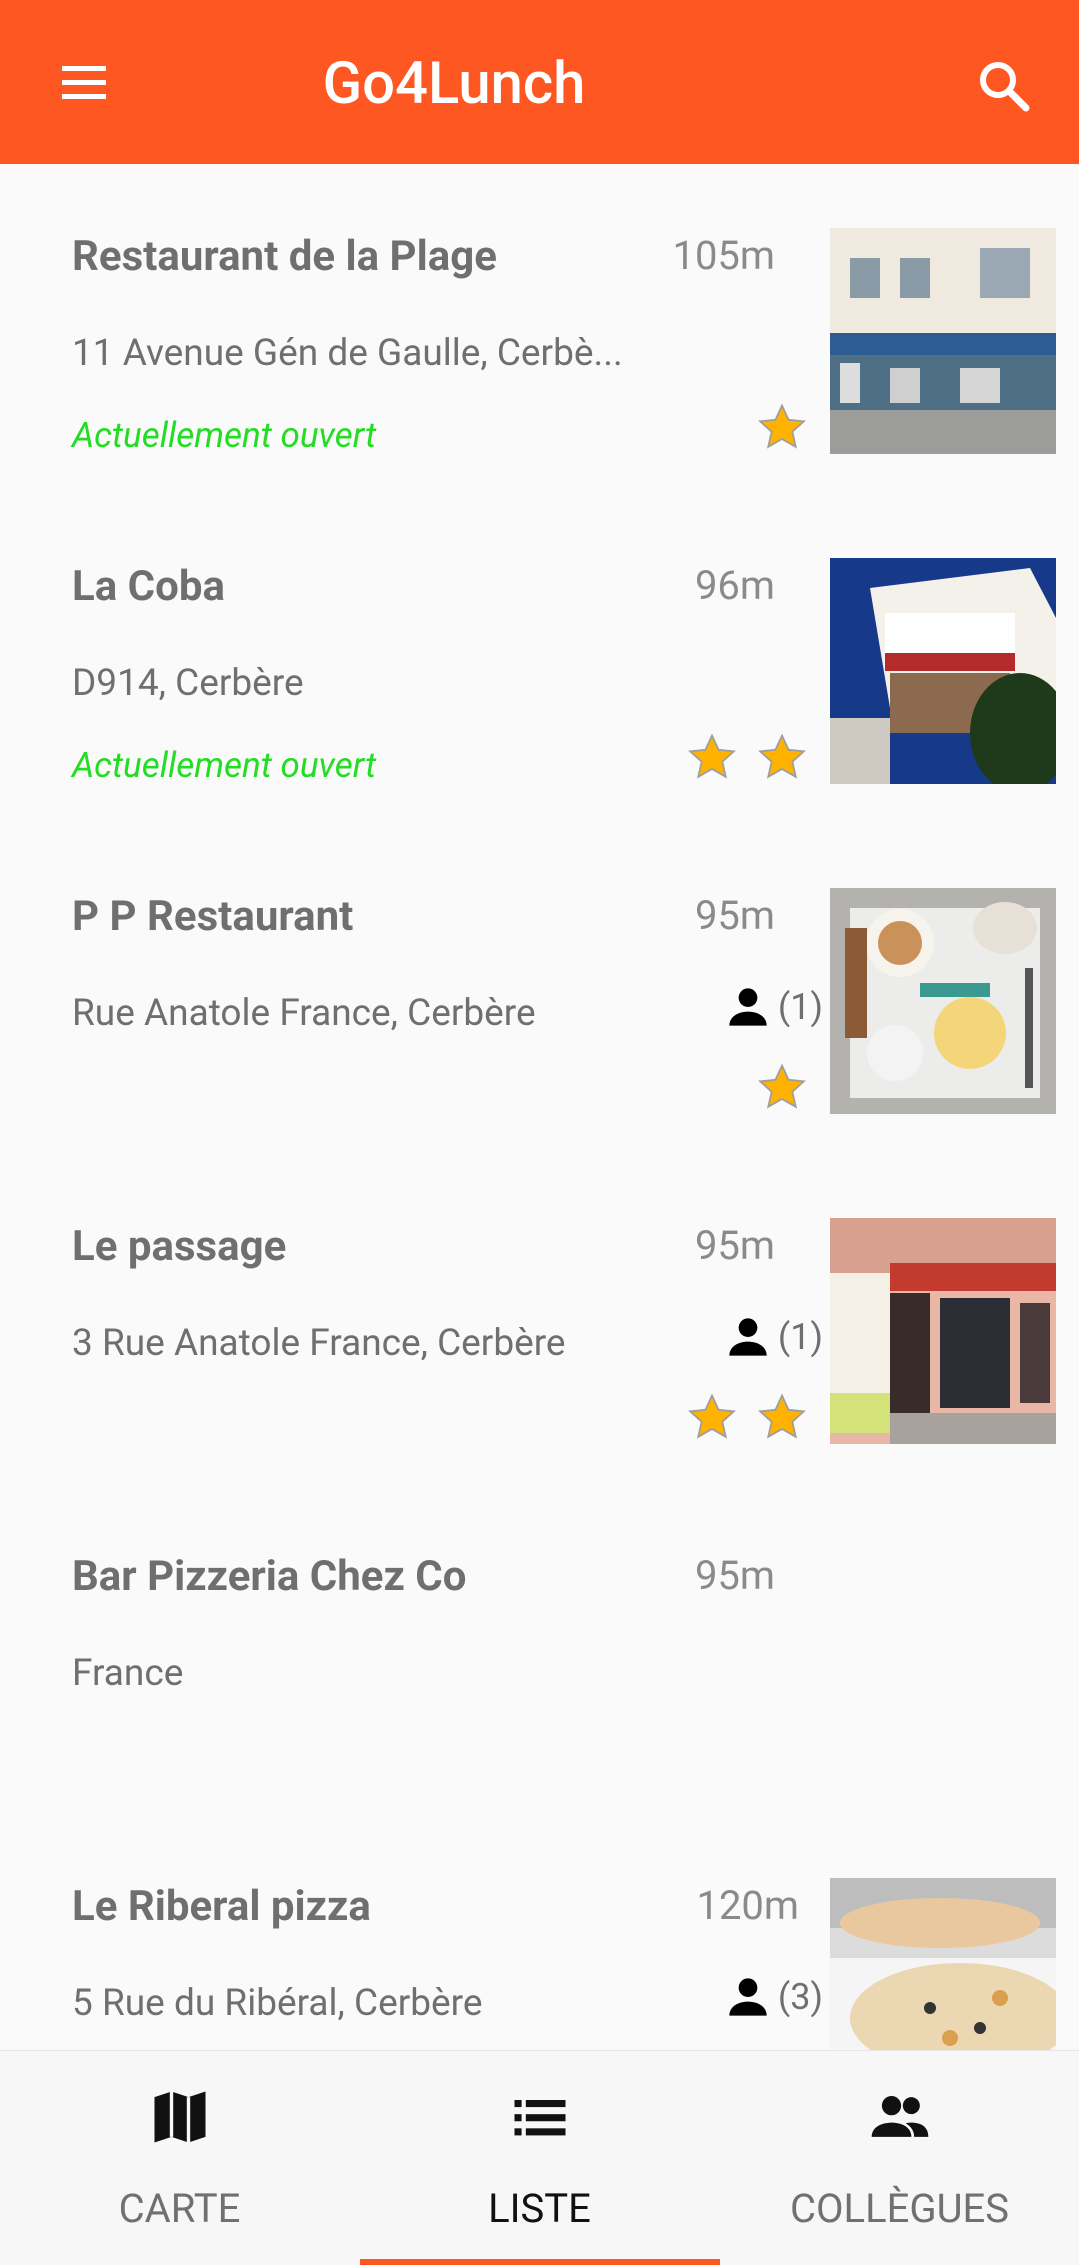  What do you see at coordinates (269, 1576) in the screenshot?
I see `restaurant-name: Bar Pizzeria Chez Co` at bounding box center [269, 1576].